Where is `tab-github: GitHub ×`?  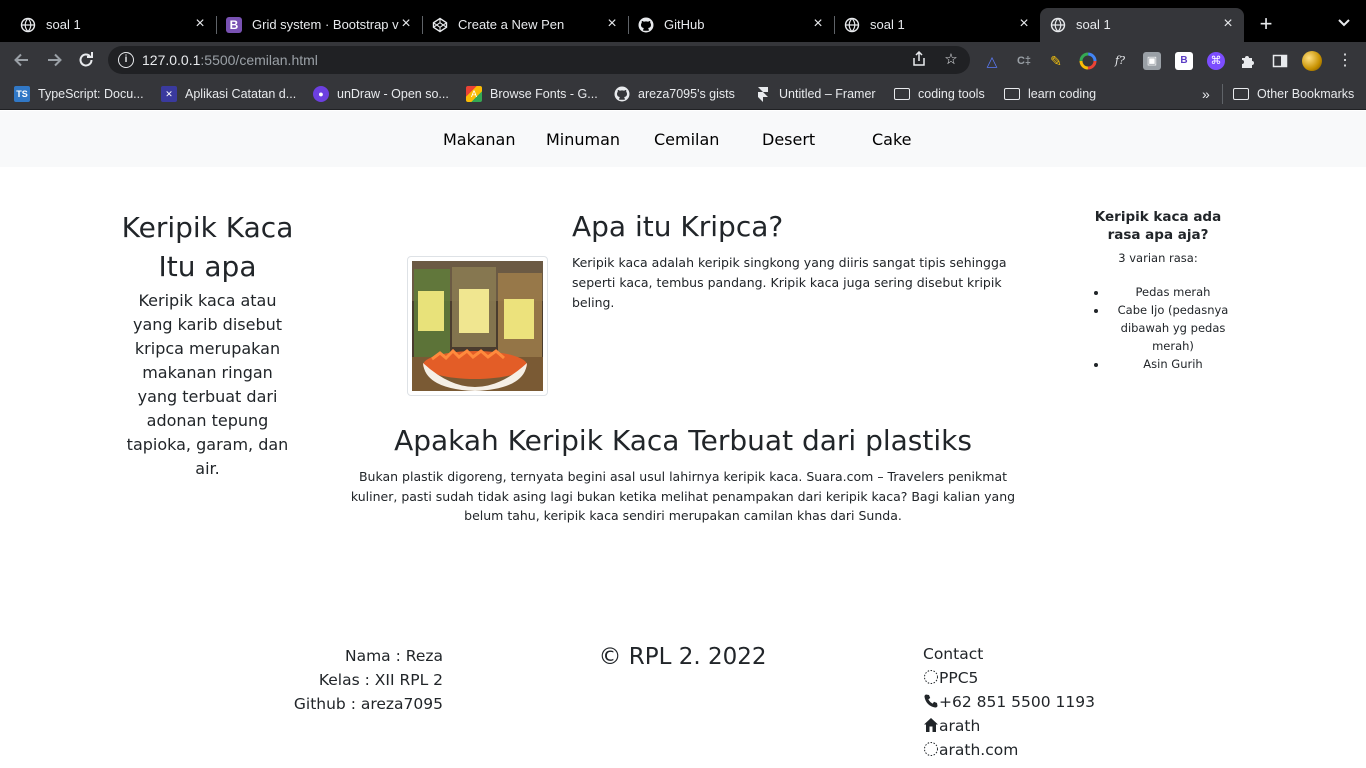 tab-github: GitHub × is located at coordinates (731, 25).